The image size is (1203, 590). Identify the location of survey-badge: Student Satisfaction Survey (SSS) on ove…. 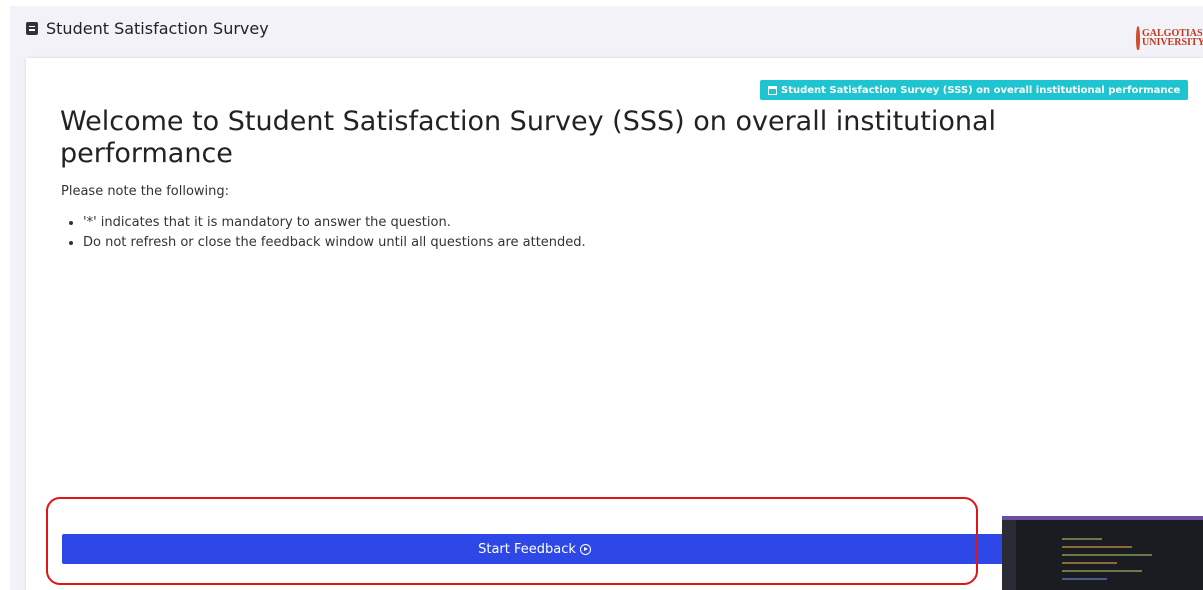
(974, 90).